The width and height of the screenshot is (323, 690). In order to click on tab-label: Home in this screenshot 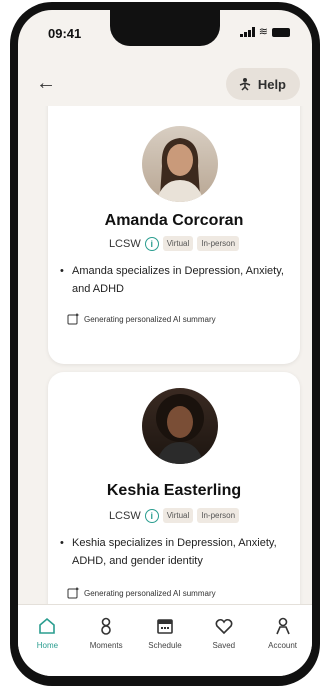, I will do `click(47, 645)`.